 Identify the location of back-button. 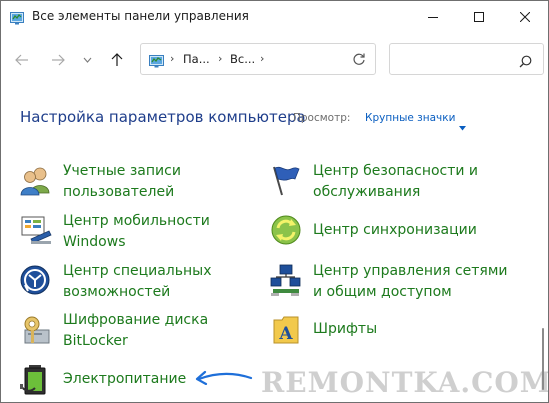
(22, 60).